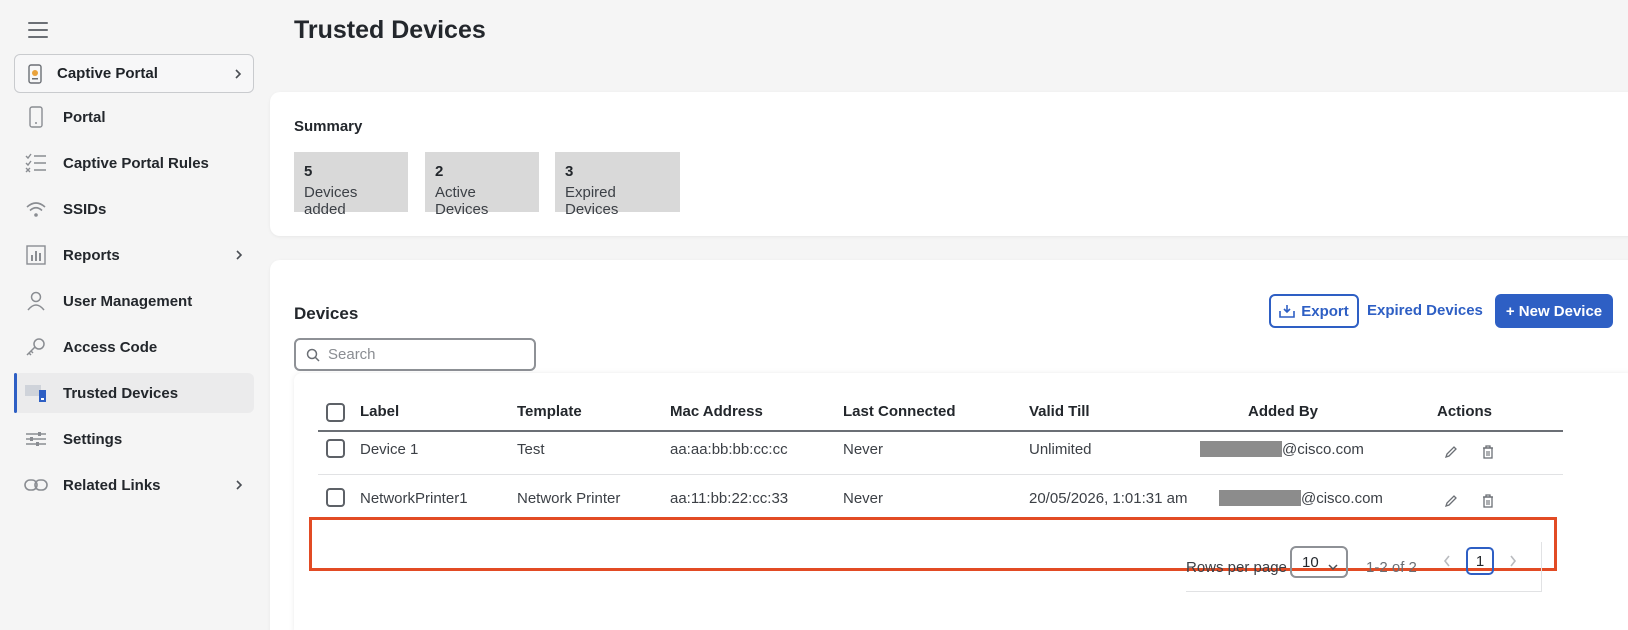 This screenshot has width=1628, height=630. I want to click on link-icon, so click(36, 485).